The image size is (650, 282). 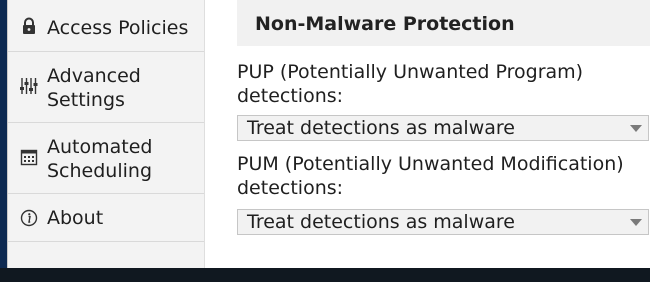 I want to click on info-icon, so click(x=29, y=218).